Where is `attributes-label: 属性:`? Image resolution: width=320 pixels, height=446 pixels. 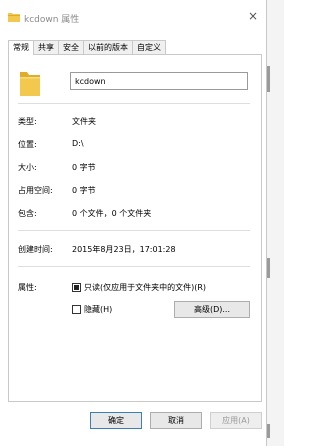 attributes-label: 属性: is located at coordinates (27, 287).